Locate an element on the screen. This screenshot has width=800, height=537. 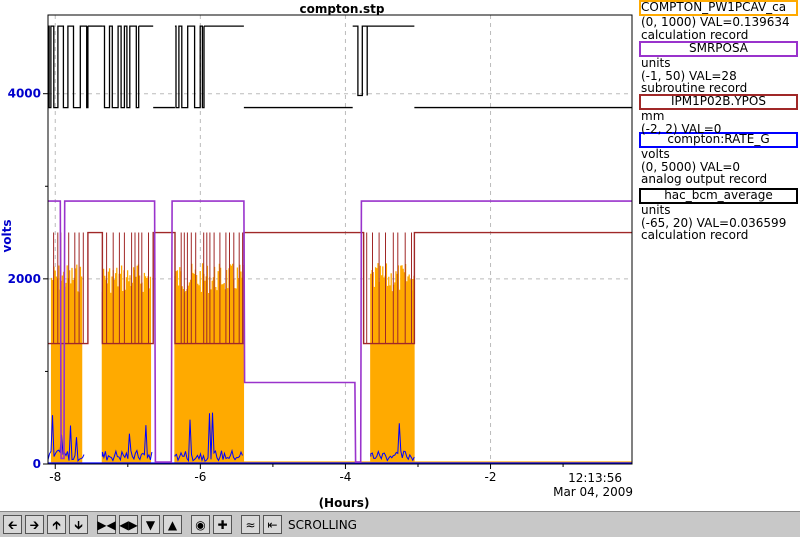
zoom-out-horizontal-icon: ◀▶ is located at coordinates (128, 524).